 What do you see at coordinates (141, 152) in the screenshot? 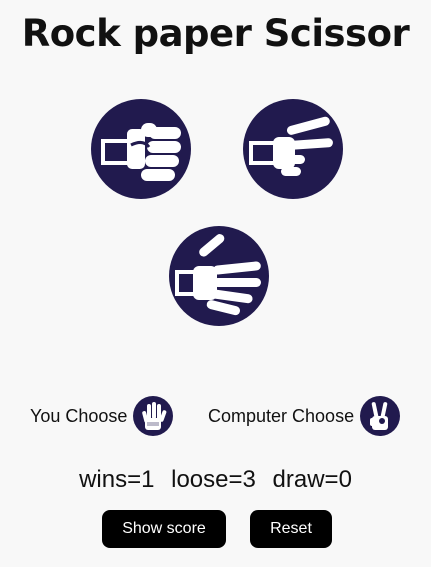
I see `fist-icon` at bounding box center [141, 152].